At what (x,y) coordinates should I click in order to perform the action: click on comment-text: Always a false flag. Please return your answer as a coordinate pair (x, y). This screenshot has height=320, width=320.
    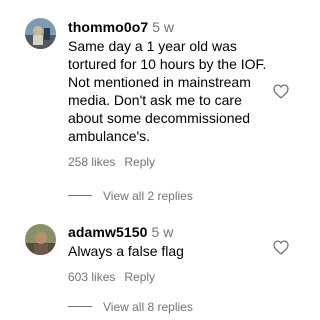
    Looking at the image, I should click on (126, 251).